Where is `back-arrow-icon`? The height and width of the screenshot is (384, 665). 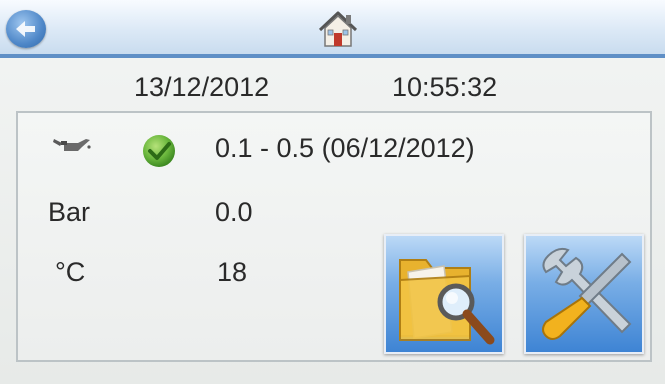 back-arrow-icon is located at coordinates (26, 29).